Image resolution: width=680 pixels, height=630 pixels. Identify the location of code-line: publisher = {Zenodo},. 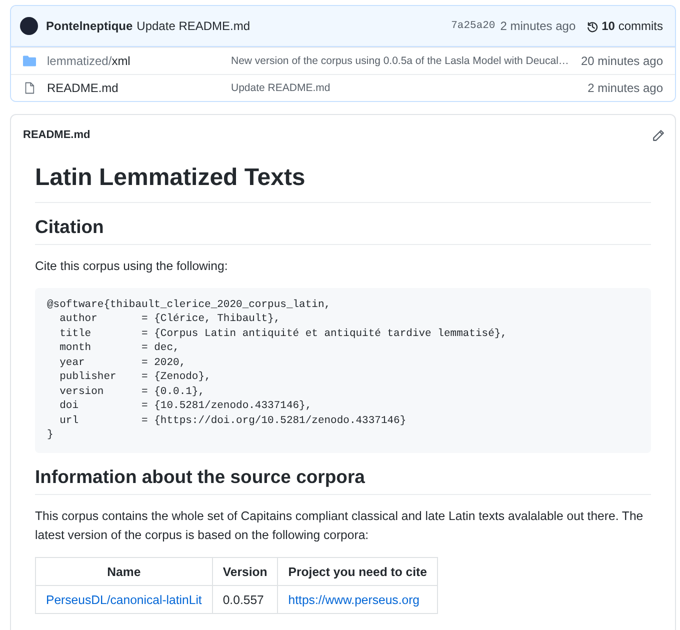
(134, 377).